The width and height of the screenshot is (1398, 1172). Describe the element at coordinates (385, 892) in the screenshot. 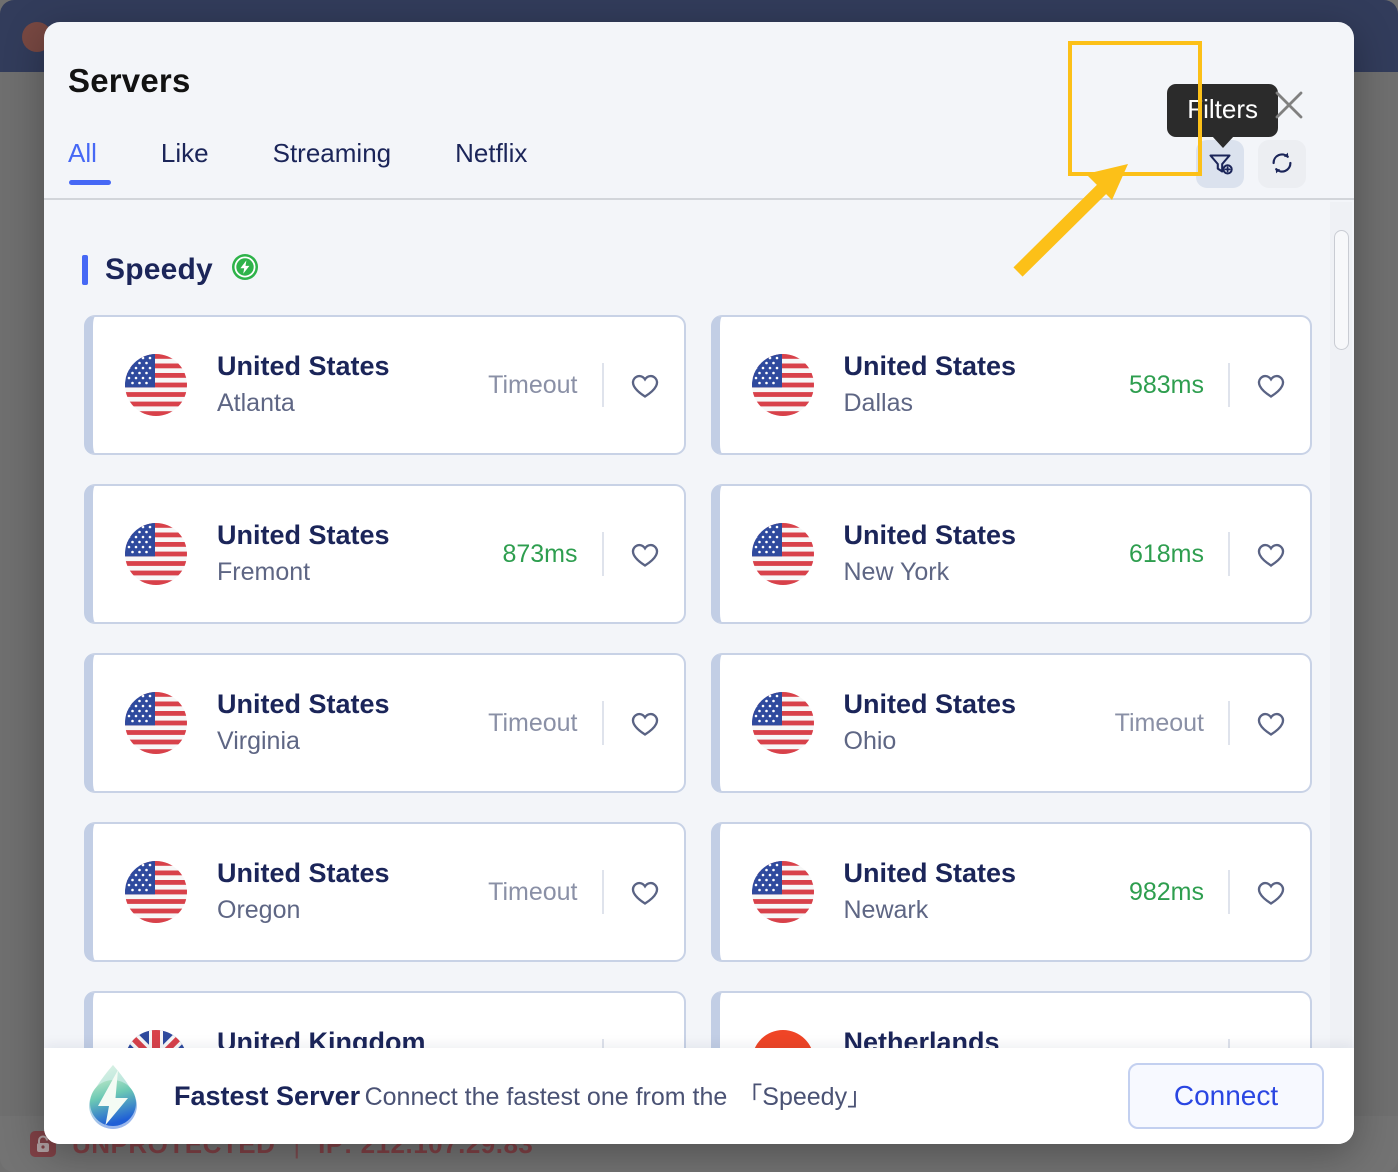

I see `server-card: United States Oregon Timeout` at that location.